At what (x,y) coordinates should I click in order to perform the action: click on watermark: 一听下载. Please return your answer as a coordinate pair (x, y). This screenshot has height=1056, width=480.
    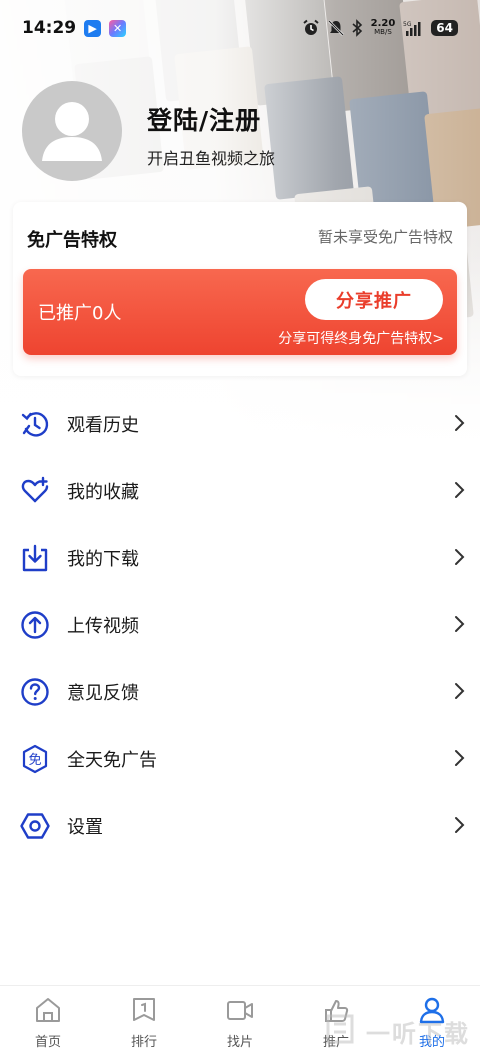
    Looking at the image, I should click on (395, 1031).